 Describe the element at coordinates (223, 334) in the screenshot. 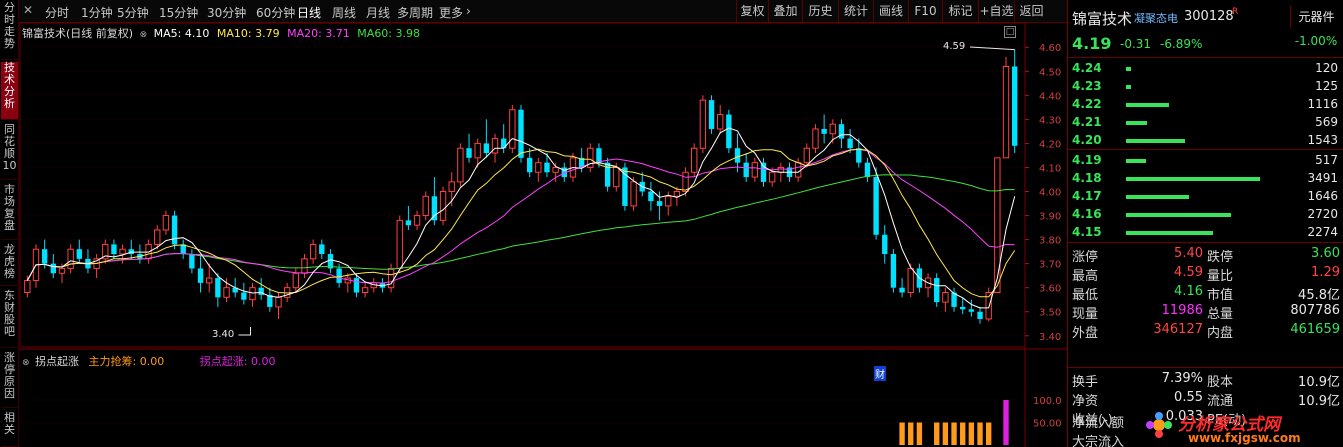

I see `low-price-label: 3.40` at that location.